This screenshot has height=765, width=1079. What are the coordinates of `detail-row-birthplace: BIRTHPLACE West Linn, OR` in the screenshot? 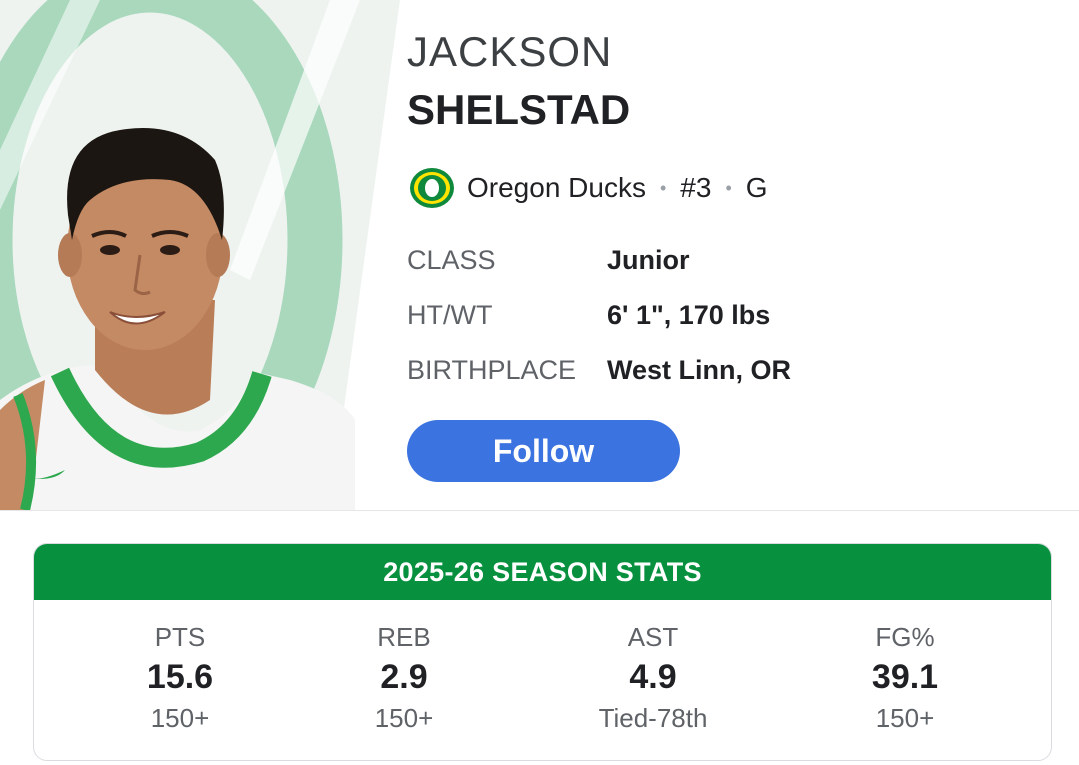 It's located at (599, 370).